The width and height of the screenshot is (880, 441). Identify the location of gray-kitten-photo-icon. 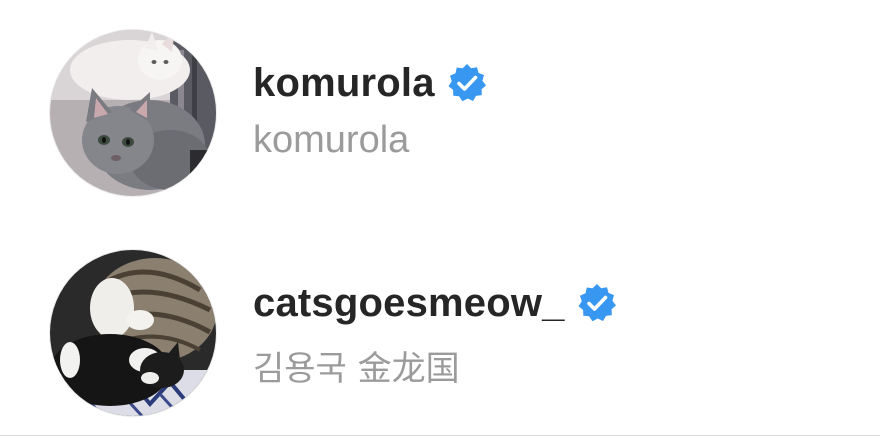
(133, 113).